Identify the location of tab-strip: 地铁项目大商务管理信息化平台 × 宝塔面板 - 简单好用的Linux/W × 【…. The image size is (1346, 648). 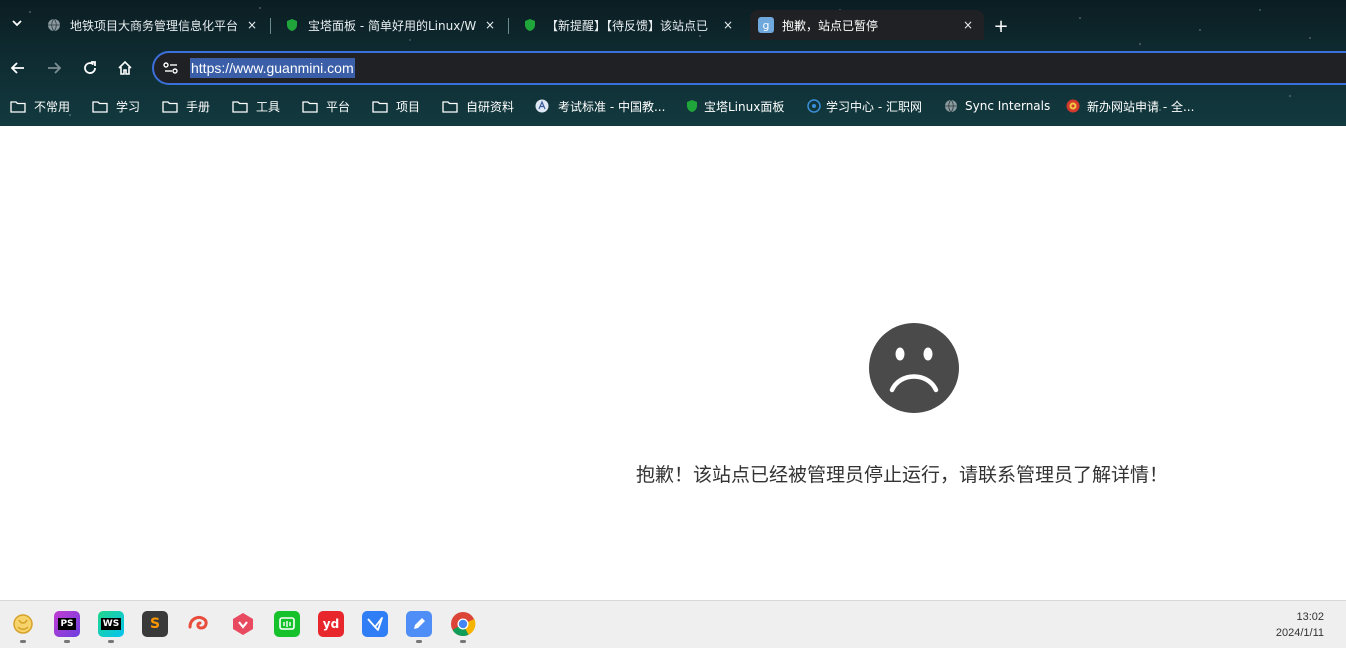
(673, 25).